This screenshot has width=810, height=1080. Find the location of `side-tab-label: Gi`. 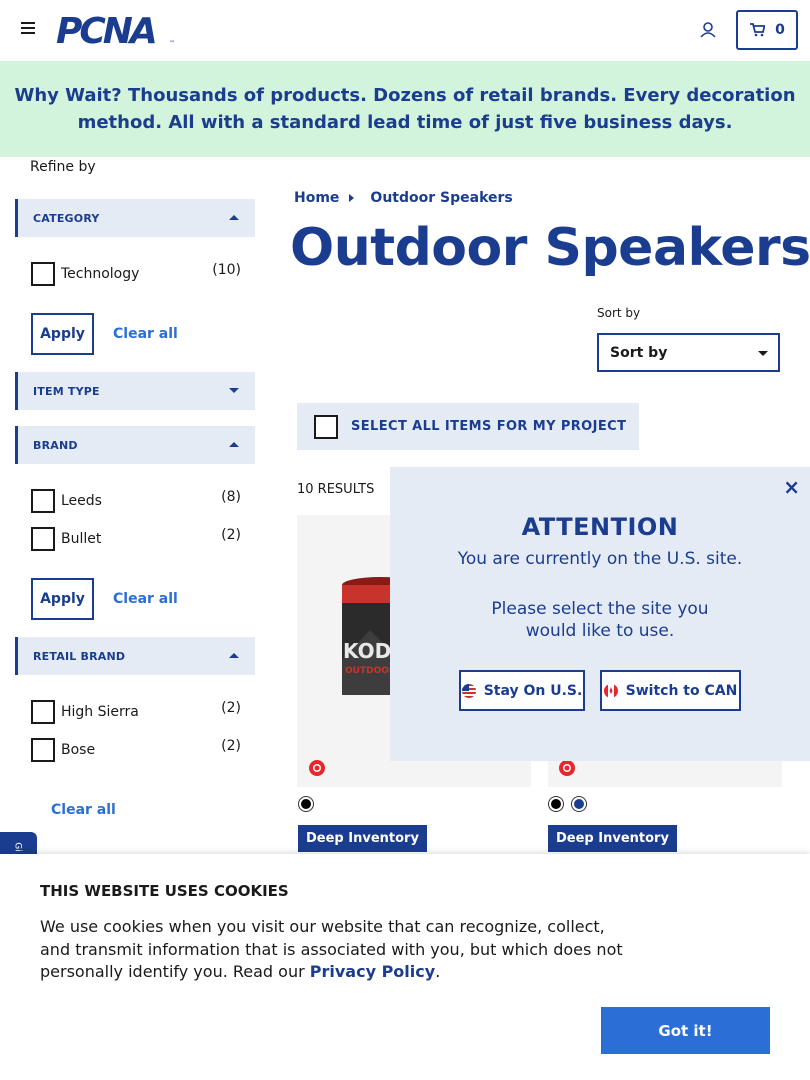

side-tab-label: Gi is located at coordinates (17, 847).